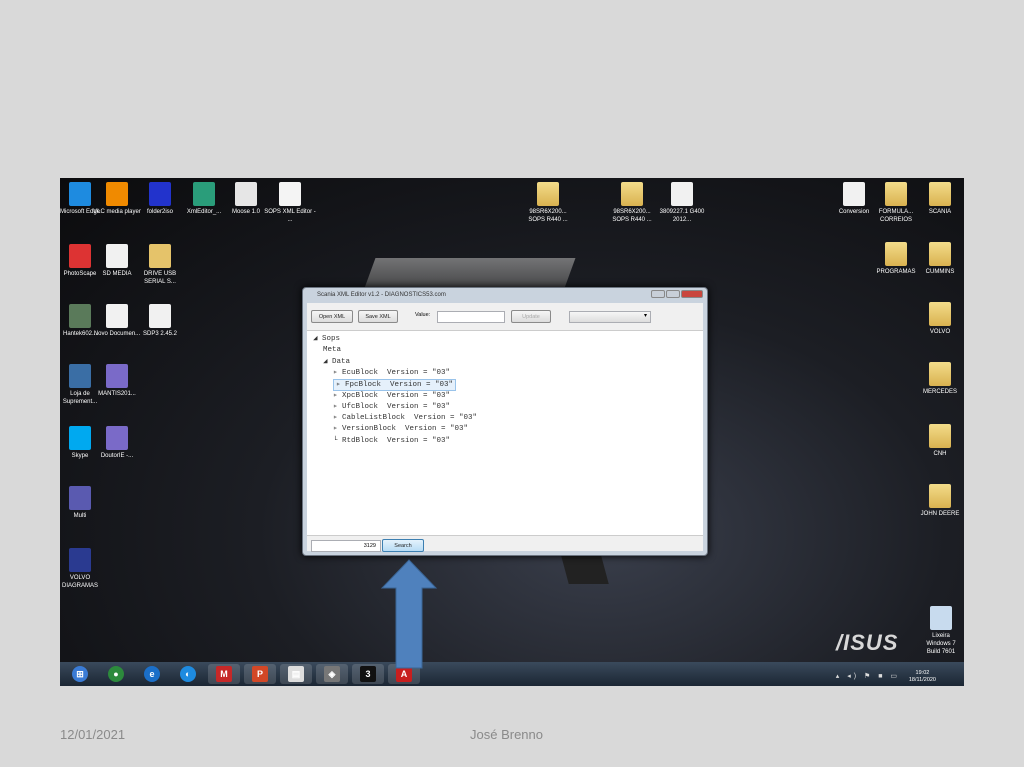  I want to click on open-xml-button: Open XML, so click(332, 316).